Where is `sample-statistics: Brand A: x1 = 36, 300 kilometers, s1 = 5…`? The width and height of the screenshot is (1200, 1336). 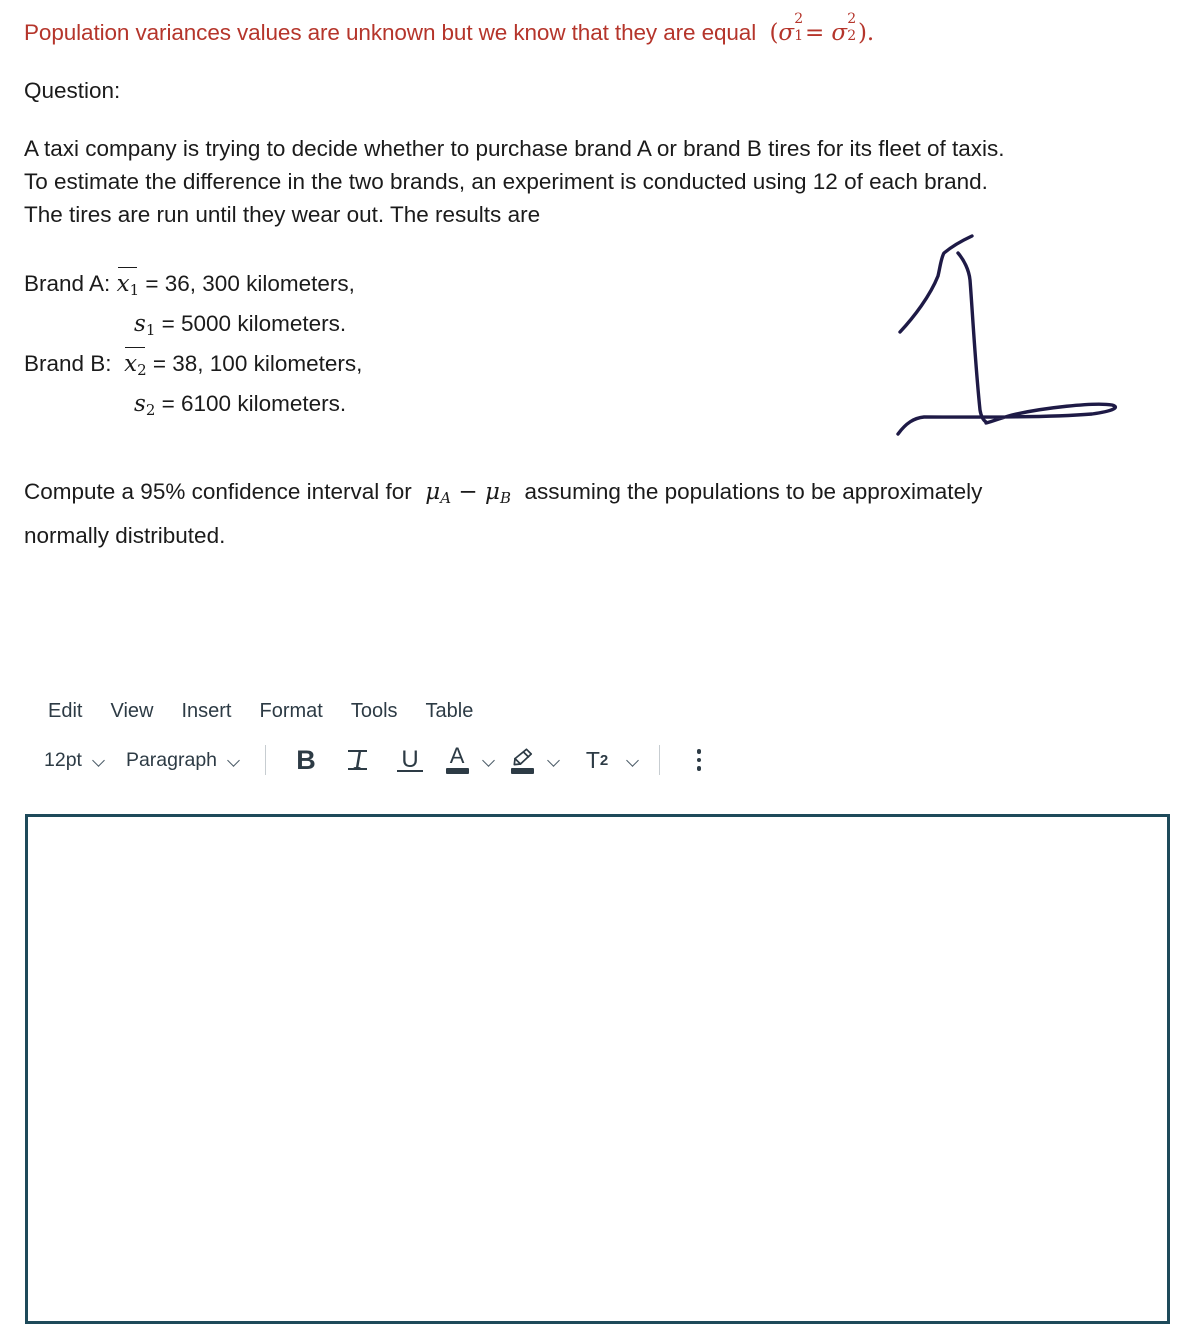
sample-statistics: Brand A: x1 = 36, 300 kilometers, s1 = 5… is located at coordinates (594, 346).